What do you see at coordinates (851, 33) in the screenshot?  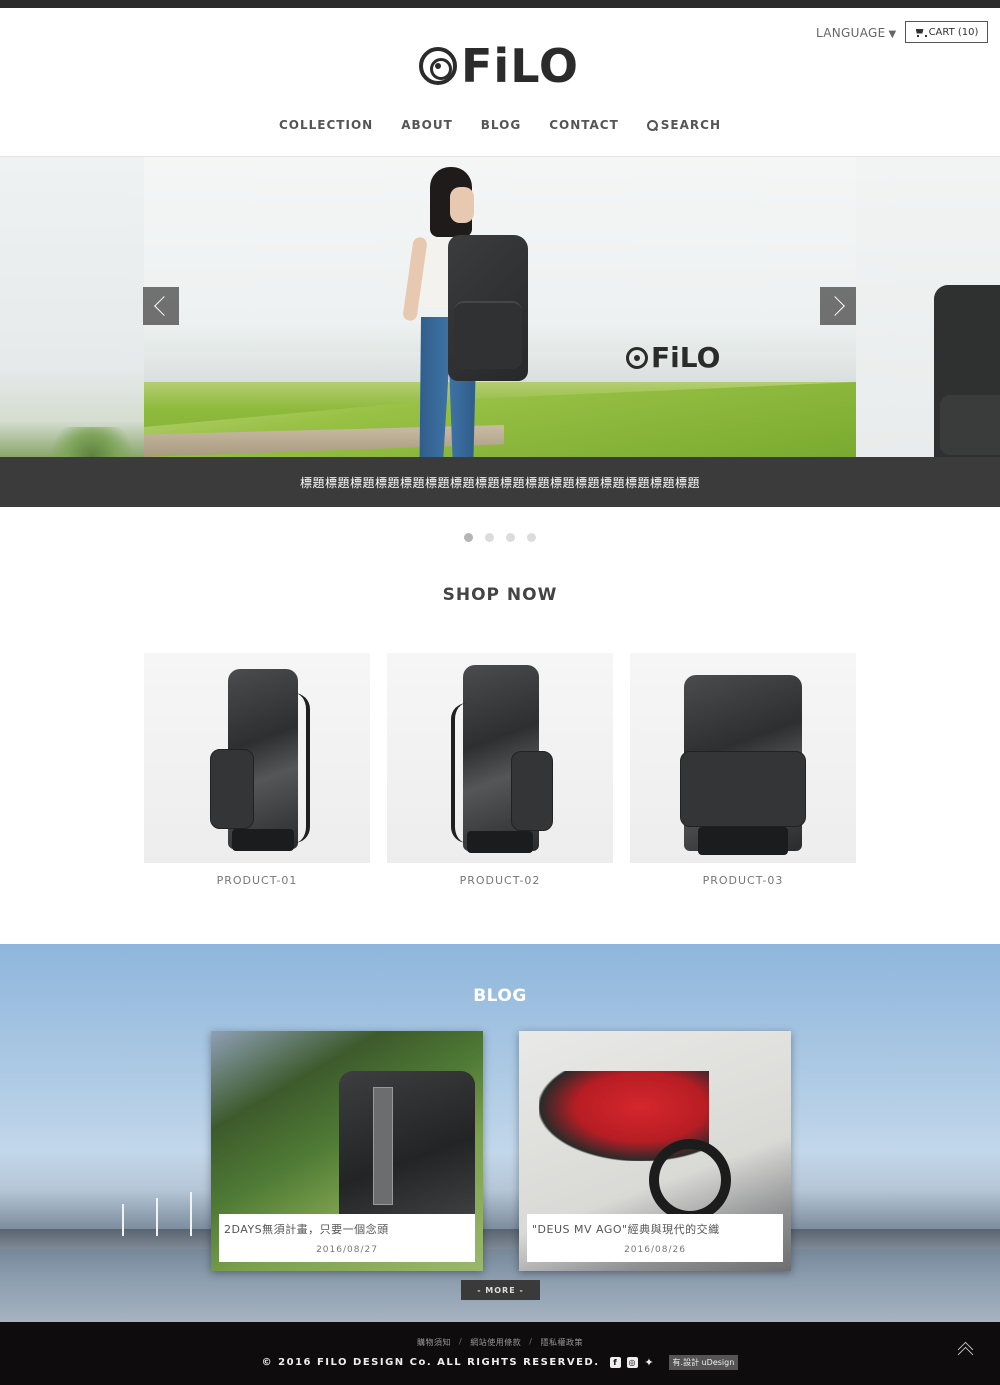 I see `language-label: LANGUAGE` at bounding box center [851, 33].